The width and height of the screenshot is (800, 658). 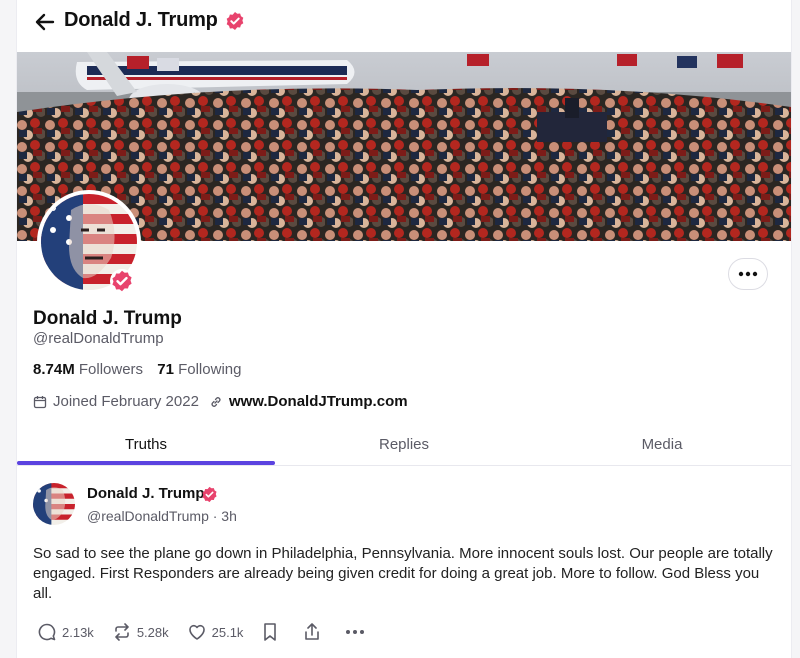 I want to click on share-button, so click(x=314, y=632).